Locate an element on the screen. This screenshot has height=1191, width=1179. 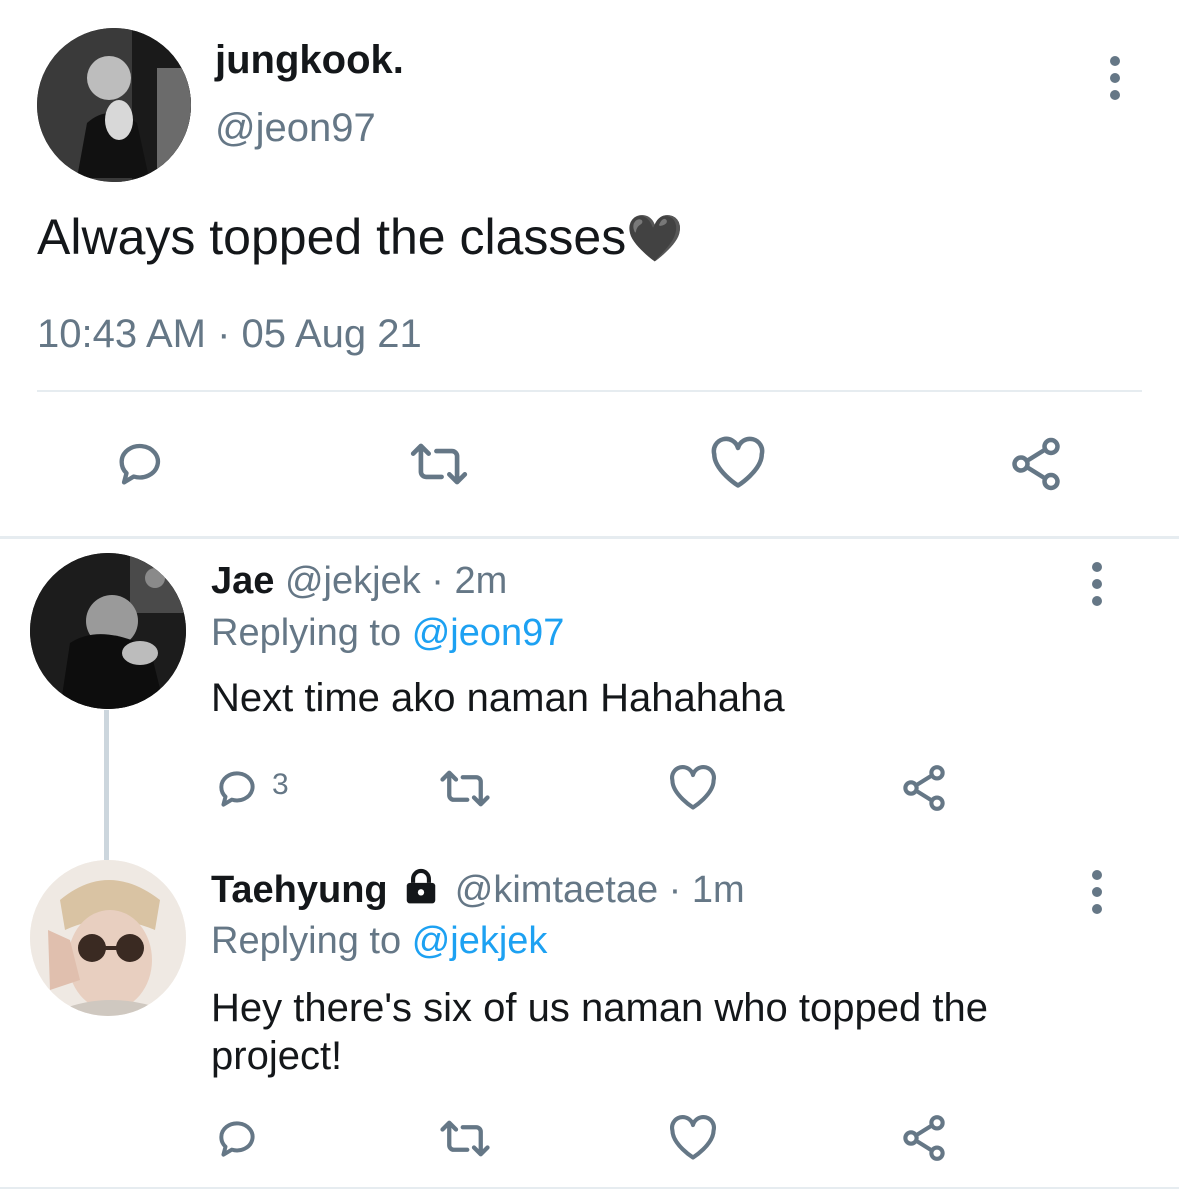
black-heart-emoji: 🖤 is located at coordinates (655, 238).